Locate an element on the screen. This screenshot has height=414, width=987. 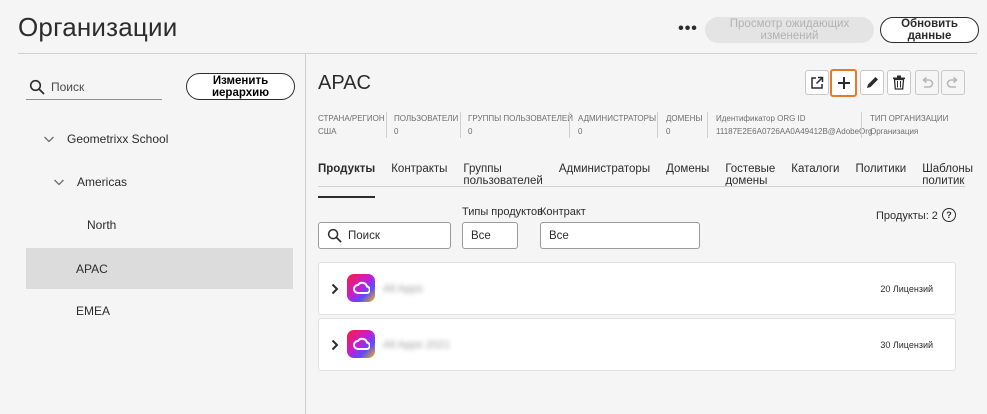
refresh-data-button: Обновить данные is located at coordinates (929, 30).